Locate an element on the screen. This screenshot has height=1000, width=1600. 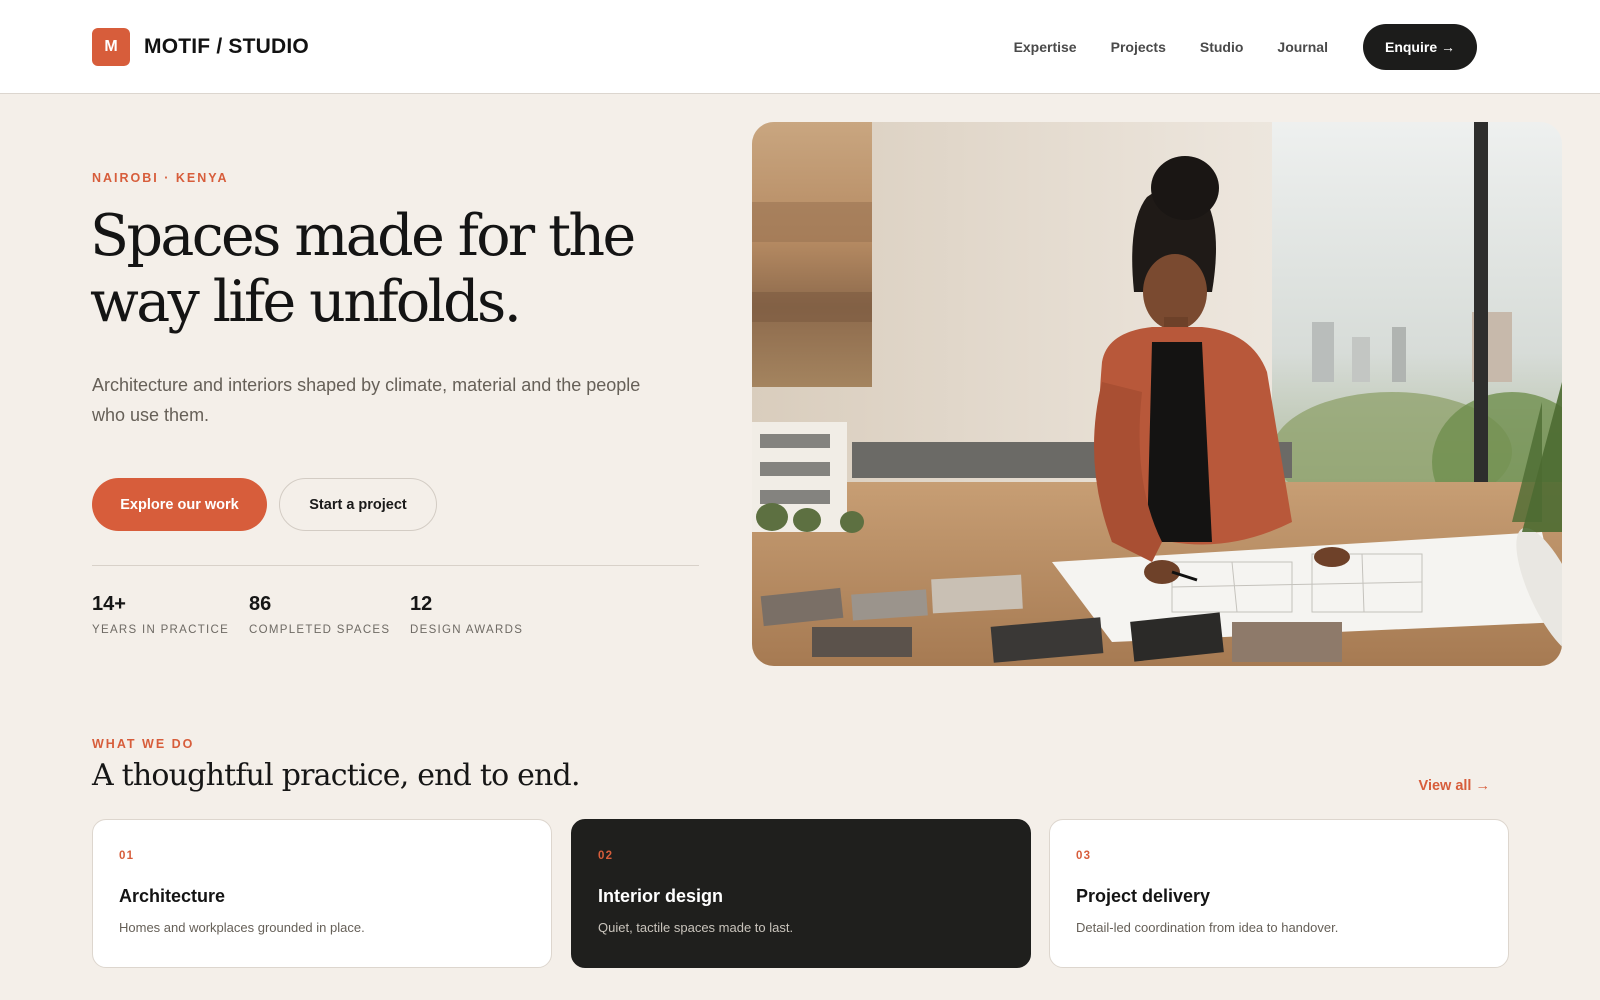
hero-divider is located at coordinates (395, 565).